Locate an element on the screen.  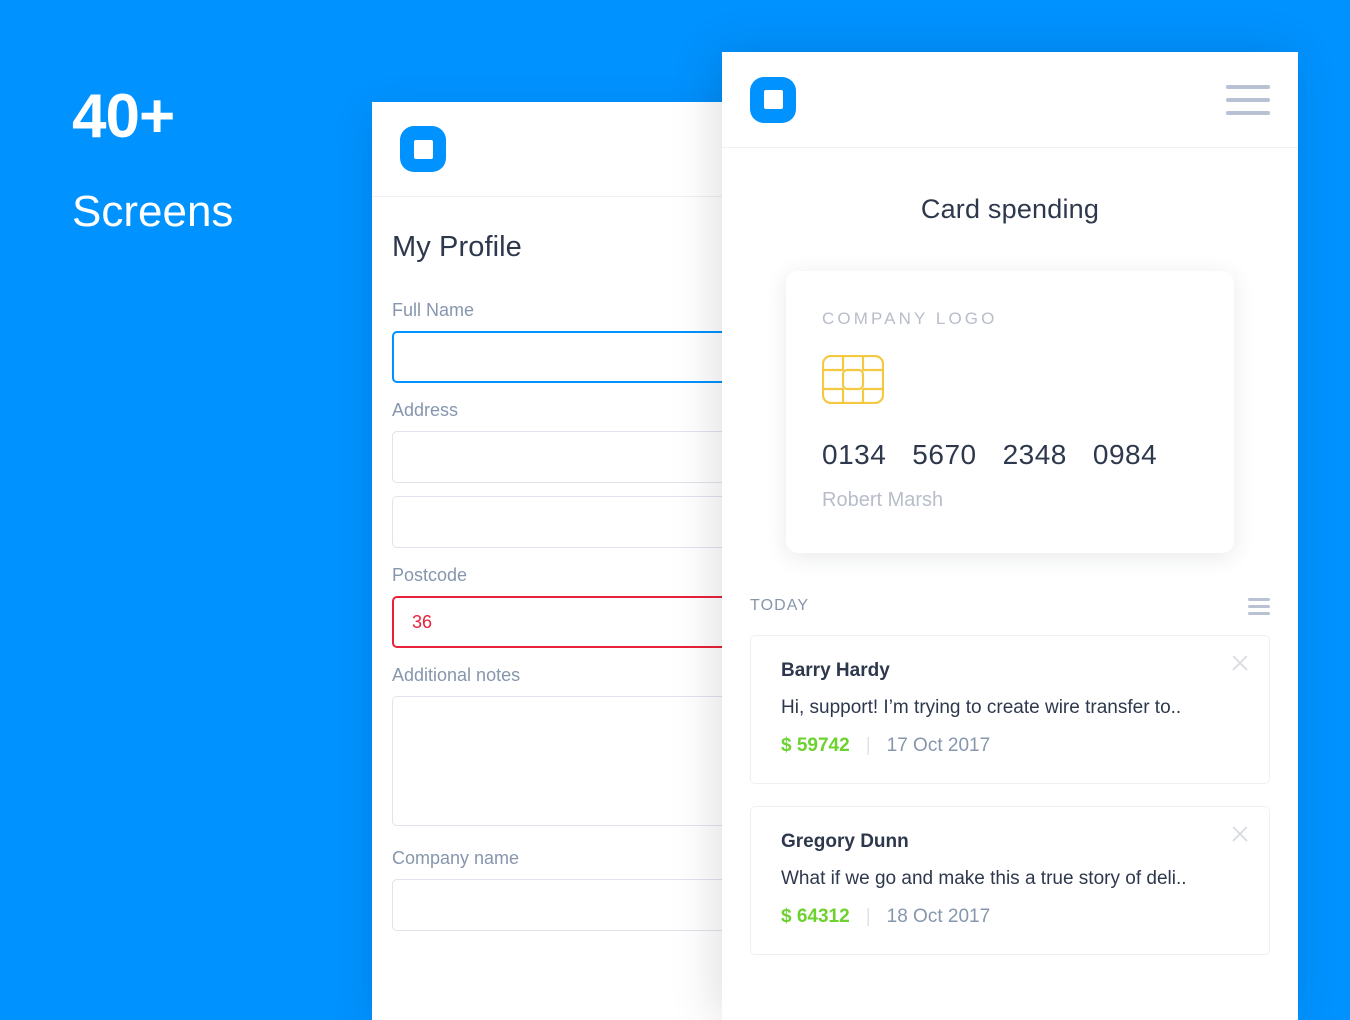
card-company-label: COMPANY LOGO is located at coordinates (910, 318).